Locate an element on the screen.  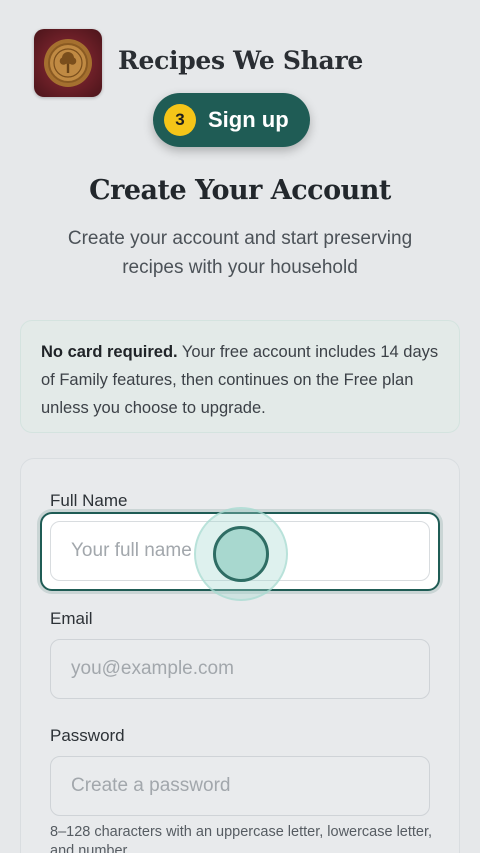
touch-indicator-dot is located at coordinates (241, 554).